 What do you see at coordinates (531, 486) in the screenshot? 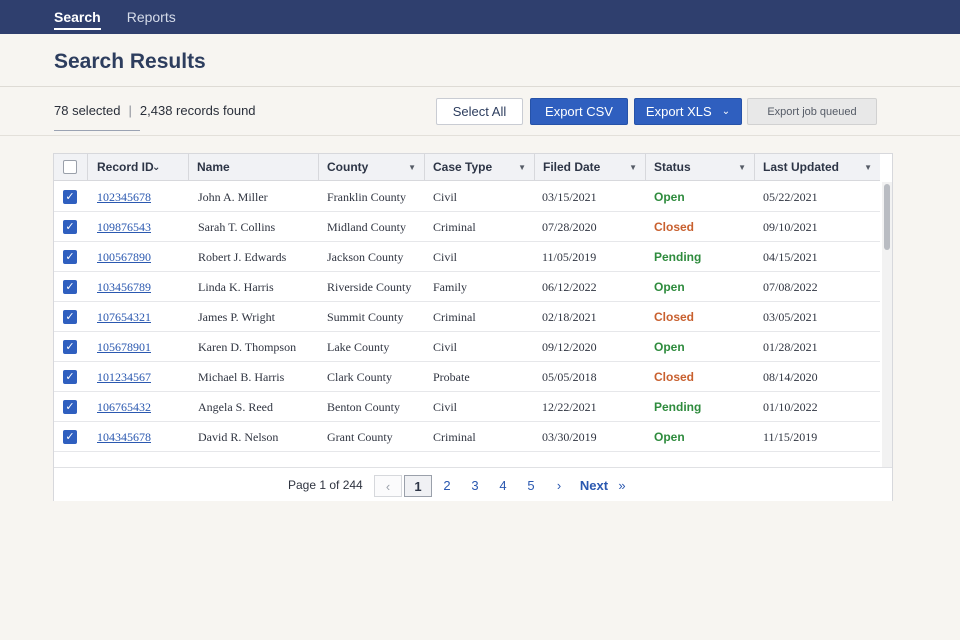
I see `page-5-button: 5` at bounding box center [531, 486].